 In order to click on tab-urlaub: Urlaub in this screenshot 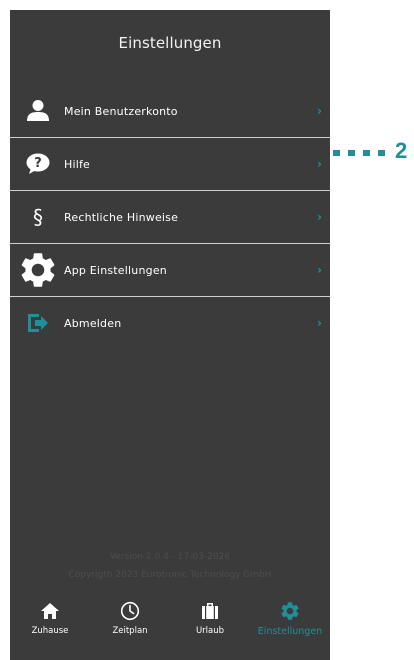, I will do `click(210, 624)`.